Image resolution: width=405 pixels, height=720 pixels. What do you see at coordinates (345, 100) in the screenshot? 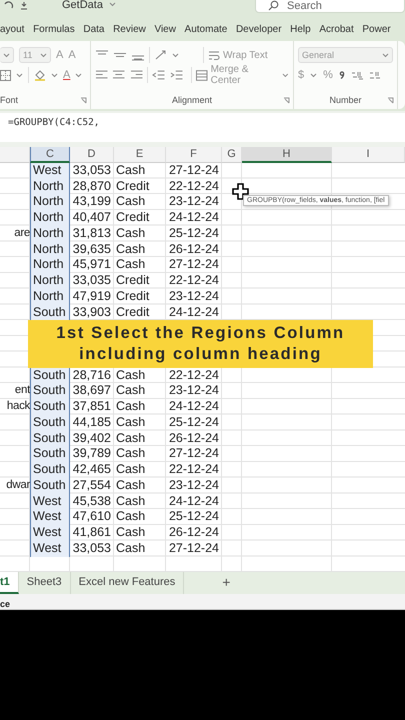
I see `group-label: Number` at bounding box center [345, 100].